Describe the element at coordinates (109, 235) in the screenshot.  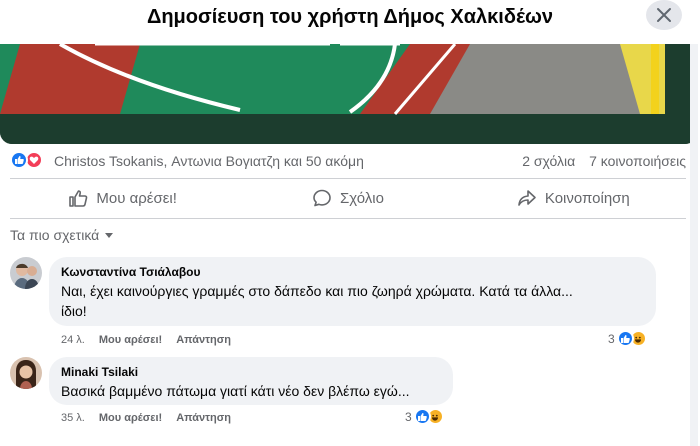
I see `caret-down-icon` at that location.